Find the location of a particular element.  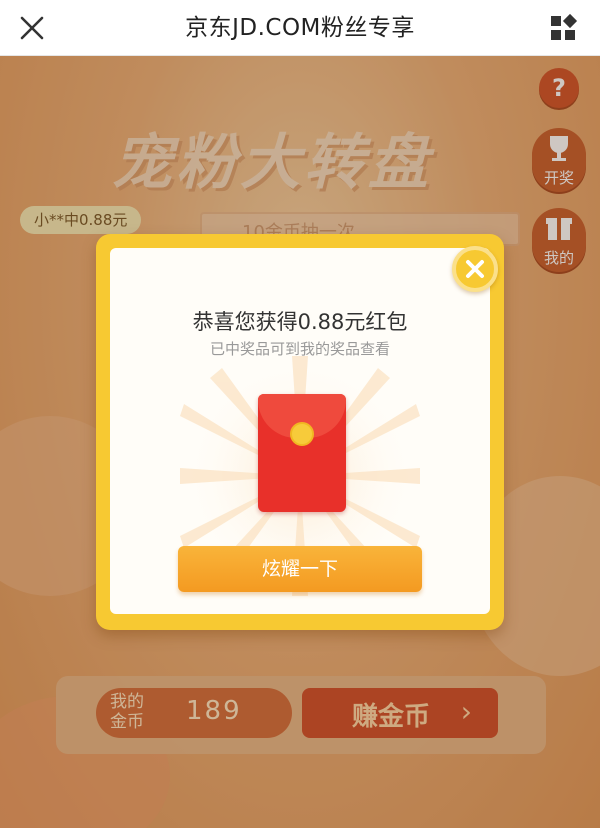

grid-menu-icon is located at coordinates (563, 28).